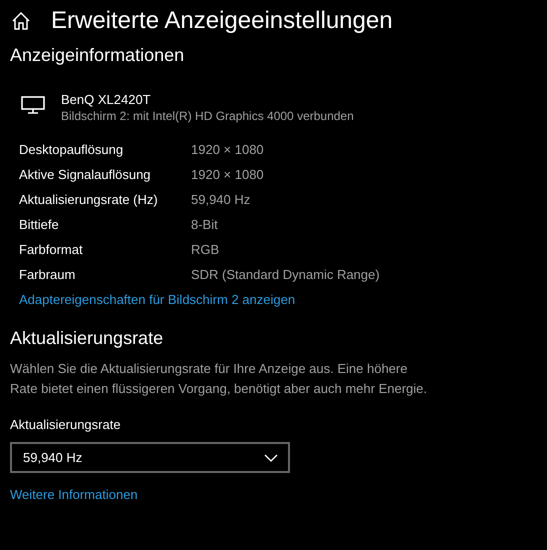 The width and height of the screenshot is (547, 550). Describe the element at coordinates (106, 99) in the screenshot. I see `monitor-name: BenQ XL2420T` at that location.